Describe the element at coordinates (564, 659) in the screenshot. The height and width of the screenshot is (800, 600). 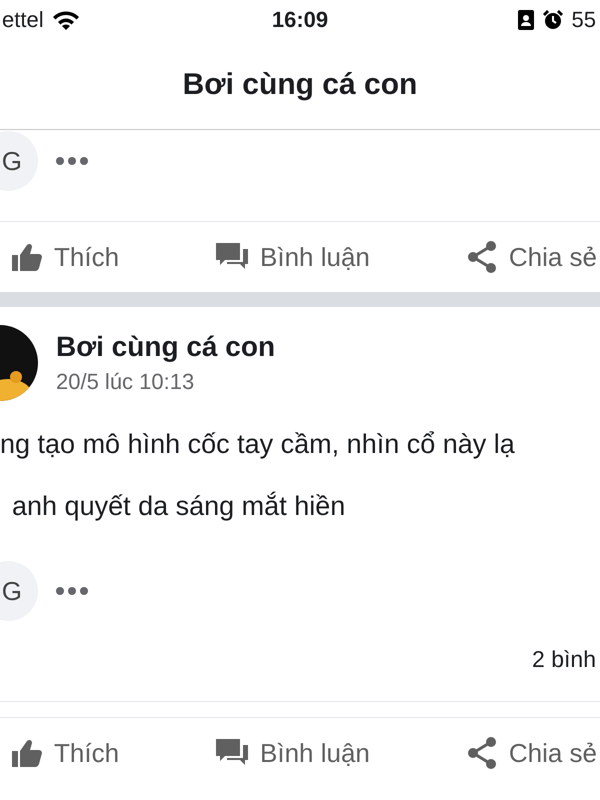
I see `comment-count: 2 bình` at that location.